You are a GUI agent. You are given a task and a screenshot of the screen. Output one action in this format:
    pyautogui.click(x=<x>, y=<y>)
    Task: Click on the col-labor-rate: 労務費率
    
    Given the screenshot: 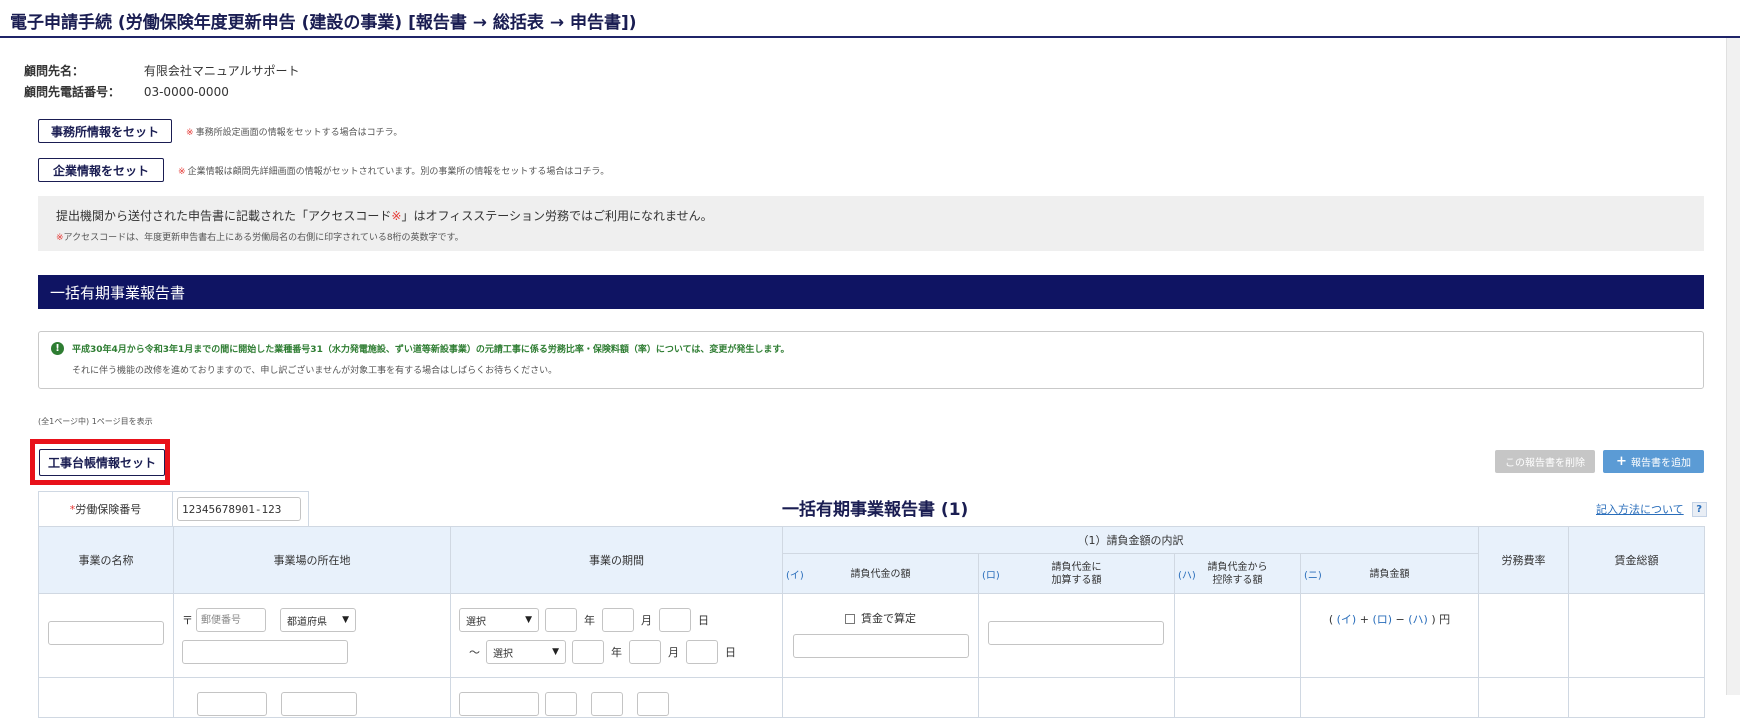 What is the action you would take?
    pyautogui.click(x=1523, y=560)
    